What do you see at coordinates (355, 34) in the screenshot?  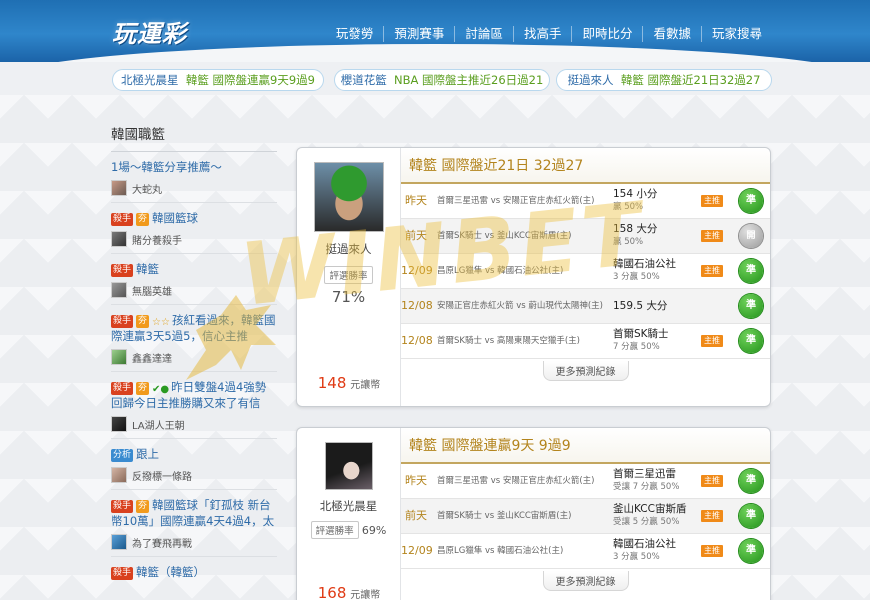 I see `nav-item: 玩發勞` at bounding box center [355, 34].